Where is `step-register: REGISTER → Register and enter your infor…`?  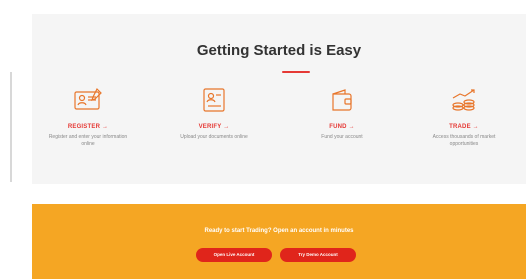 step-register: REGISTER → Register and enter your infor… is located at coordinates (88, 117).